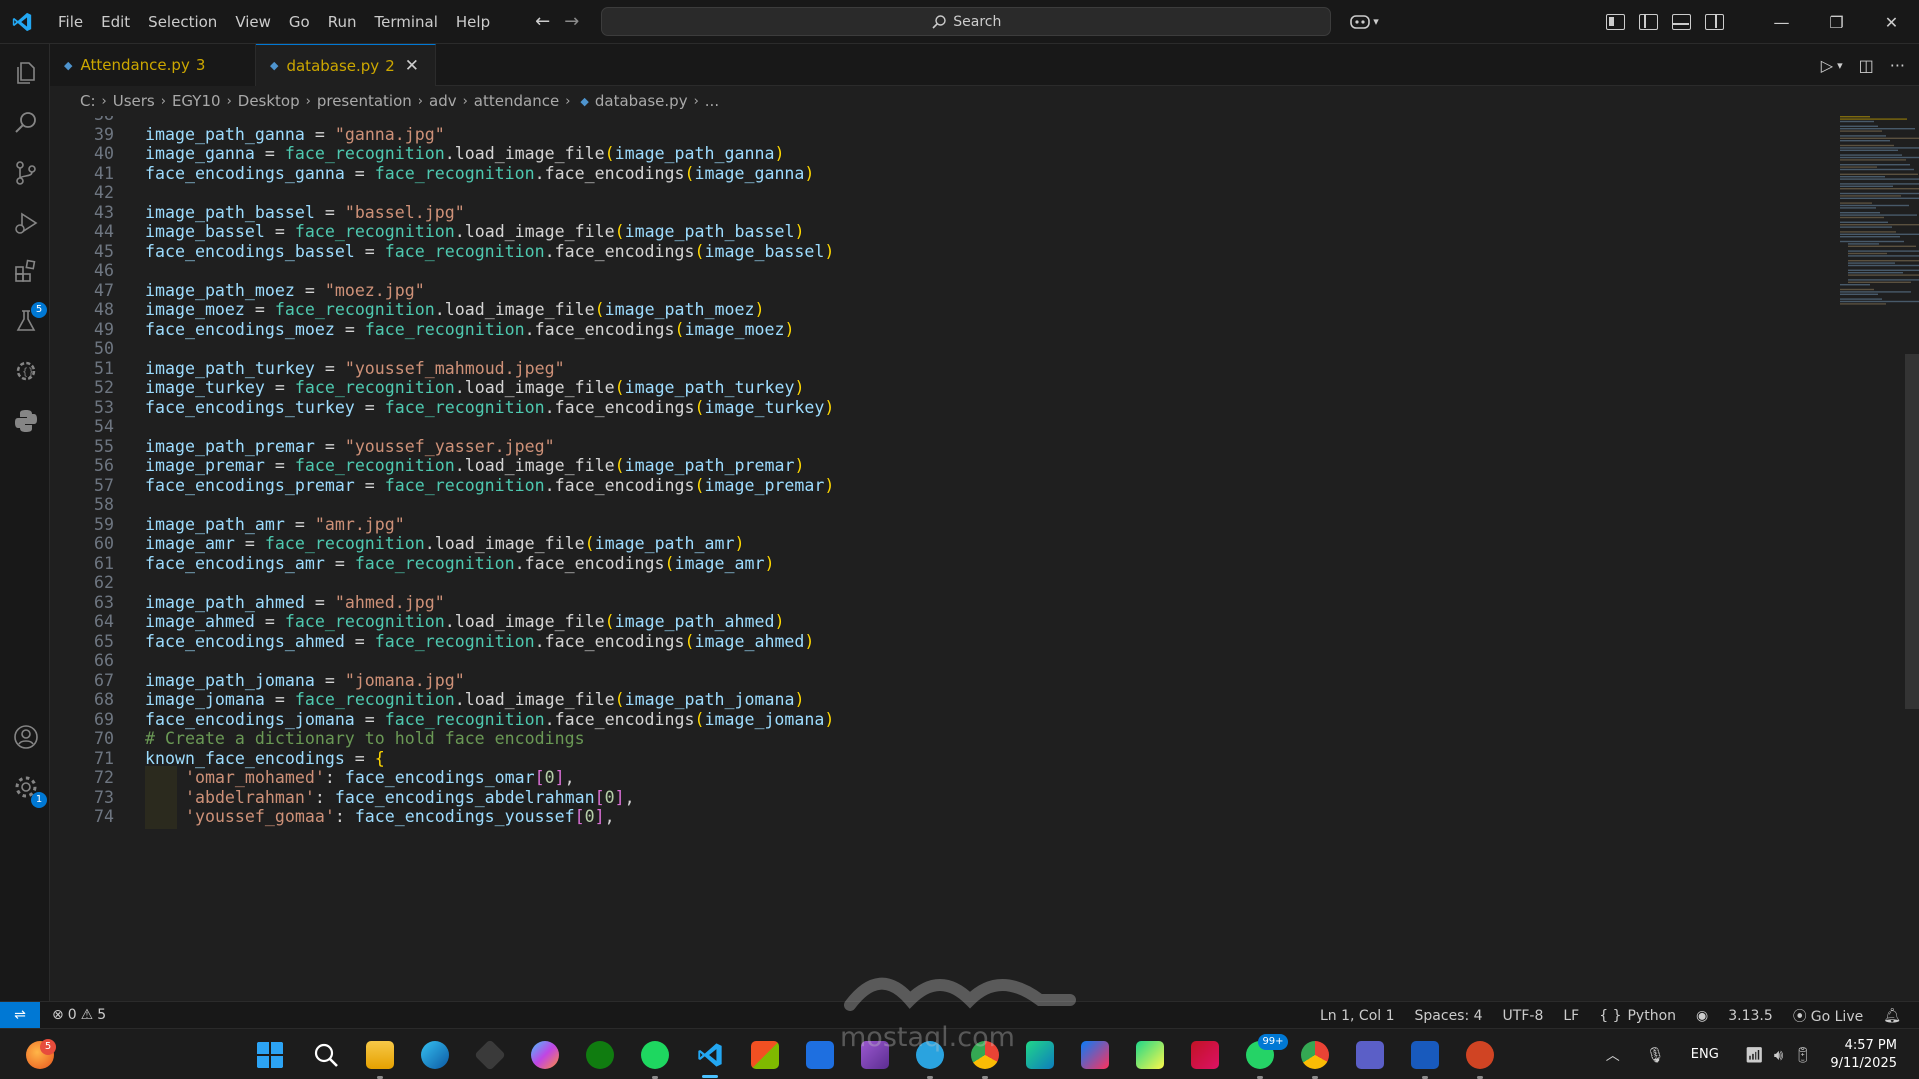  Describe the element at coordinates (1827, 65) in the screenshot. I see `run-python-file-icon: ▷` at that location.